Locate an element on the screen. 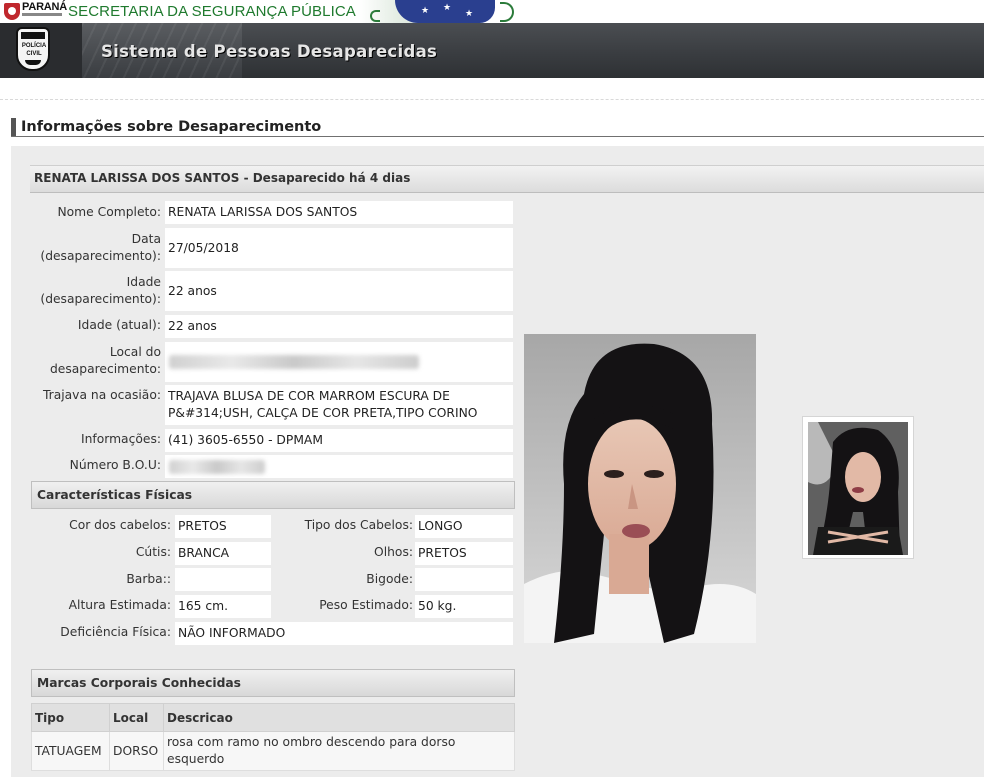 The height and width of the screenshot is (777, 984). physical-characteristics-title: Características Físicas is located at coordinates (115, 495).